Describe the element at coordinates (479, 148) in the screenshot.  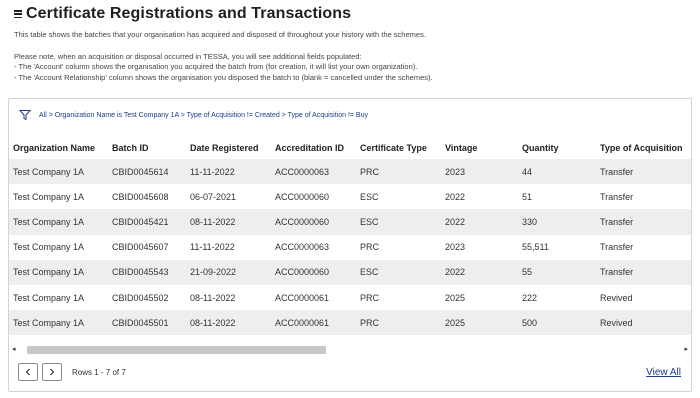
I see `column-header: Vintage` at that location.